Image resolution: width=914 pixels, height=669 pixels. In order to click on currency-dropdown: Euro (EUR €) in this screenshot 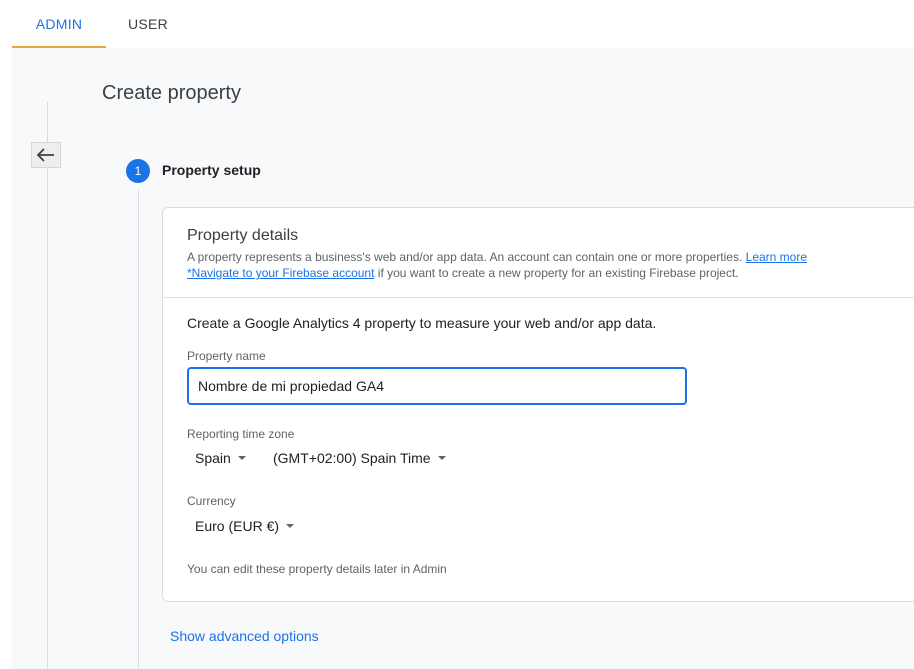, I will do `click(245, 526)`.